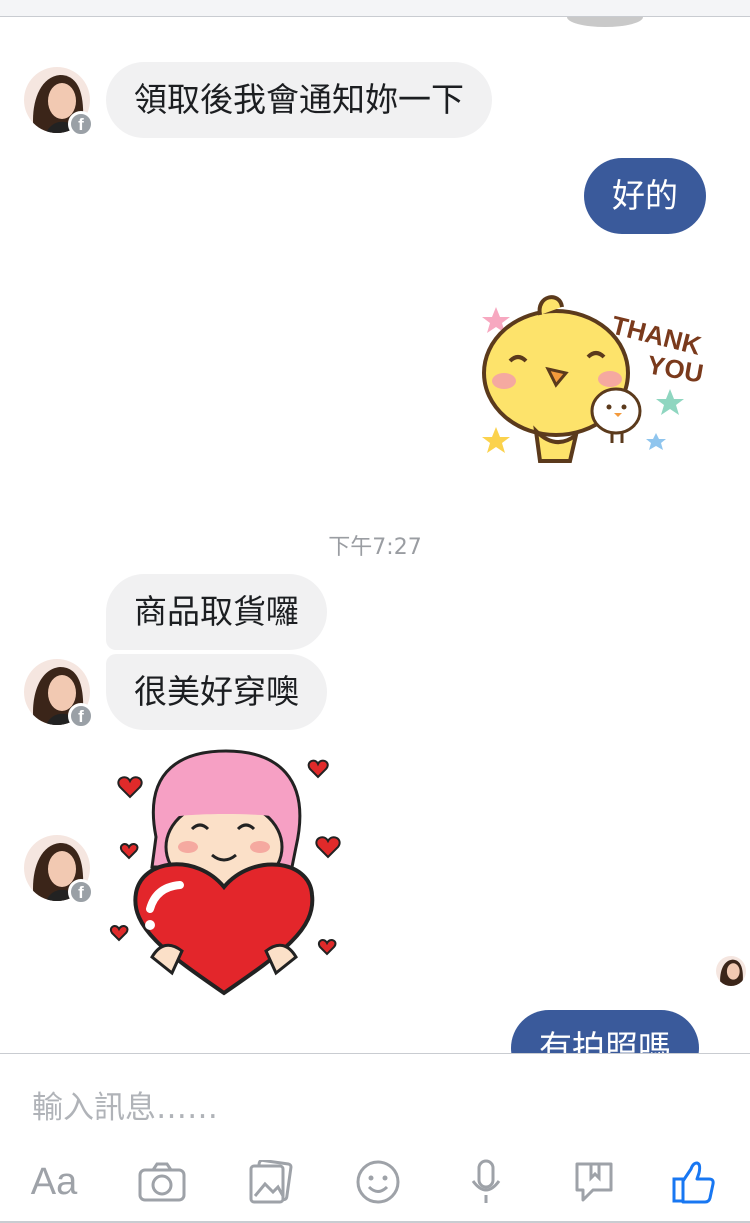 The width and height of the screenshot is (750, 1223). What do you see at coordinates (378, 1182) in the screenshot?
I see `emoji-icon` at bounding box center [378, 1182].